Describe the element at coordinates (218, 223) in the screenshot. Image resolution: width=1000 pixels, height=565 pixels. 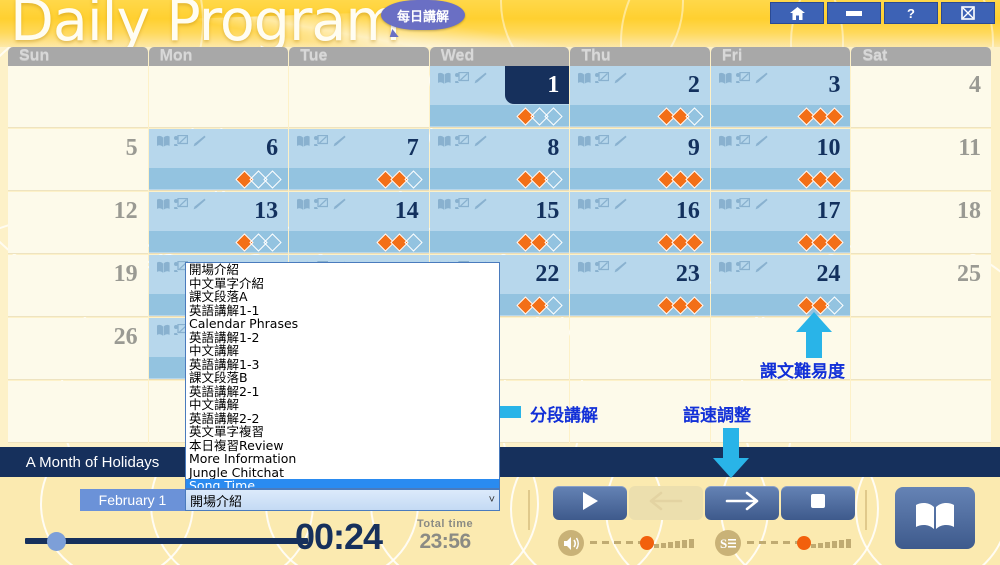
I see `calendar-day-cell: 13` at that location.